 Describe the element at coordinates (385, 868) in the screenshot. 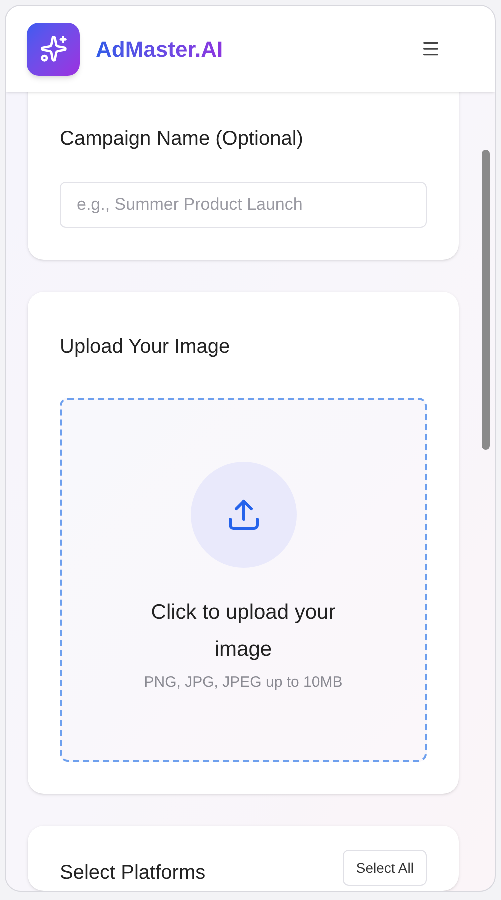

I see `select-all-button: Select All` at that location.